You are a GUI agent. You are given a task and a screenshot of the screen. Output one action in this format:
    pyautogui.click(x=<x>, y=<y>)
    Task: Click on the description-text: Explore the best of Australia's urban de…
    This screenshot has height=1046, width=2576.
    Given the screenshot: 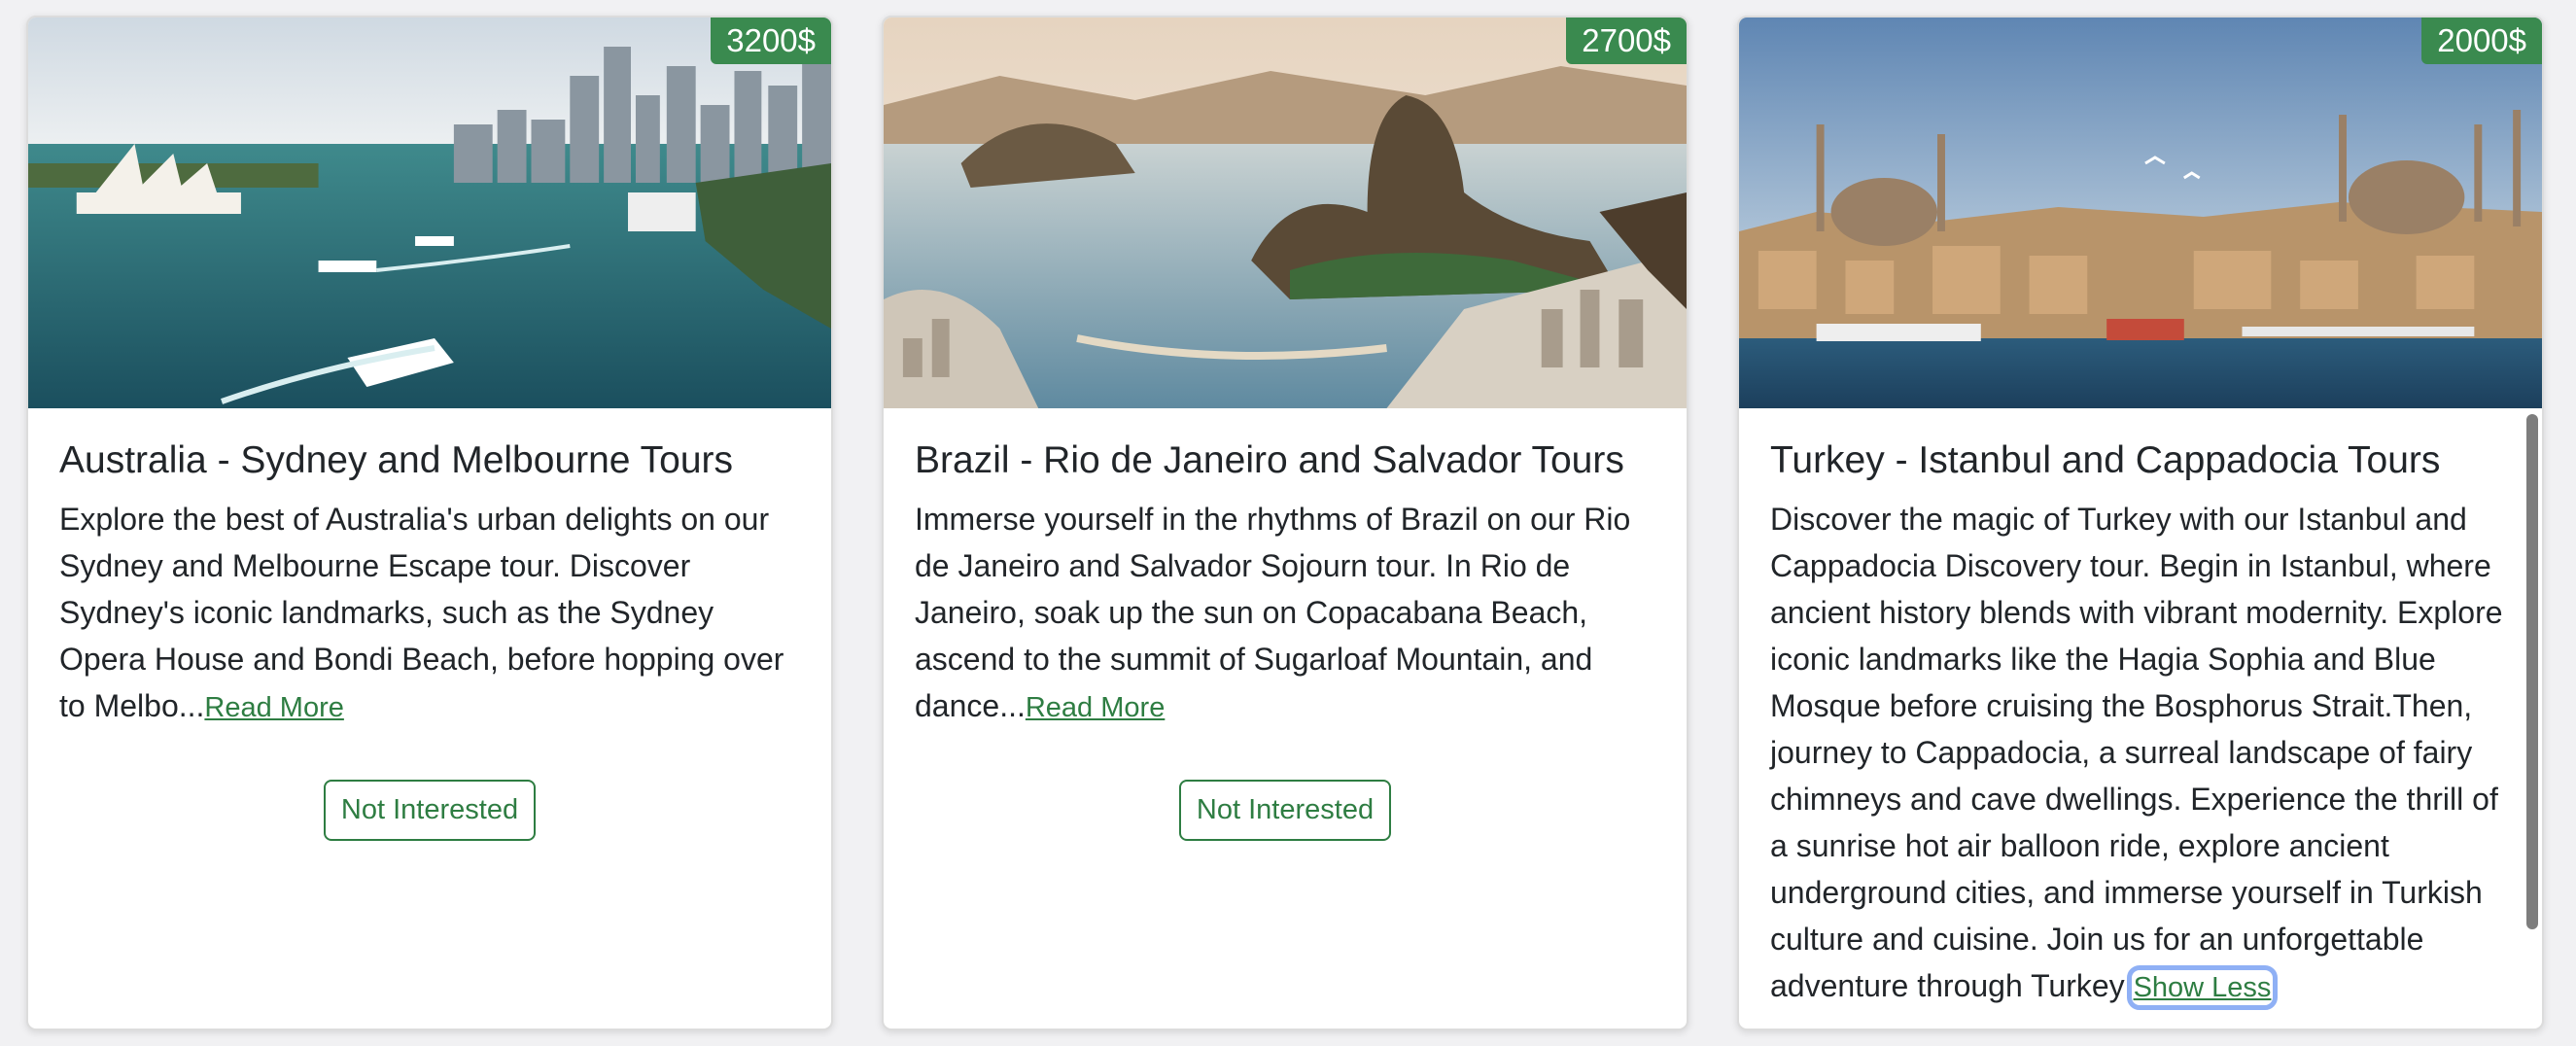 What is the action you would take?
    pyautogui.click(x=422, y=612)
    